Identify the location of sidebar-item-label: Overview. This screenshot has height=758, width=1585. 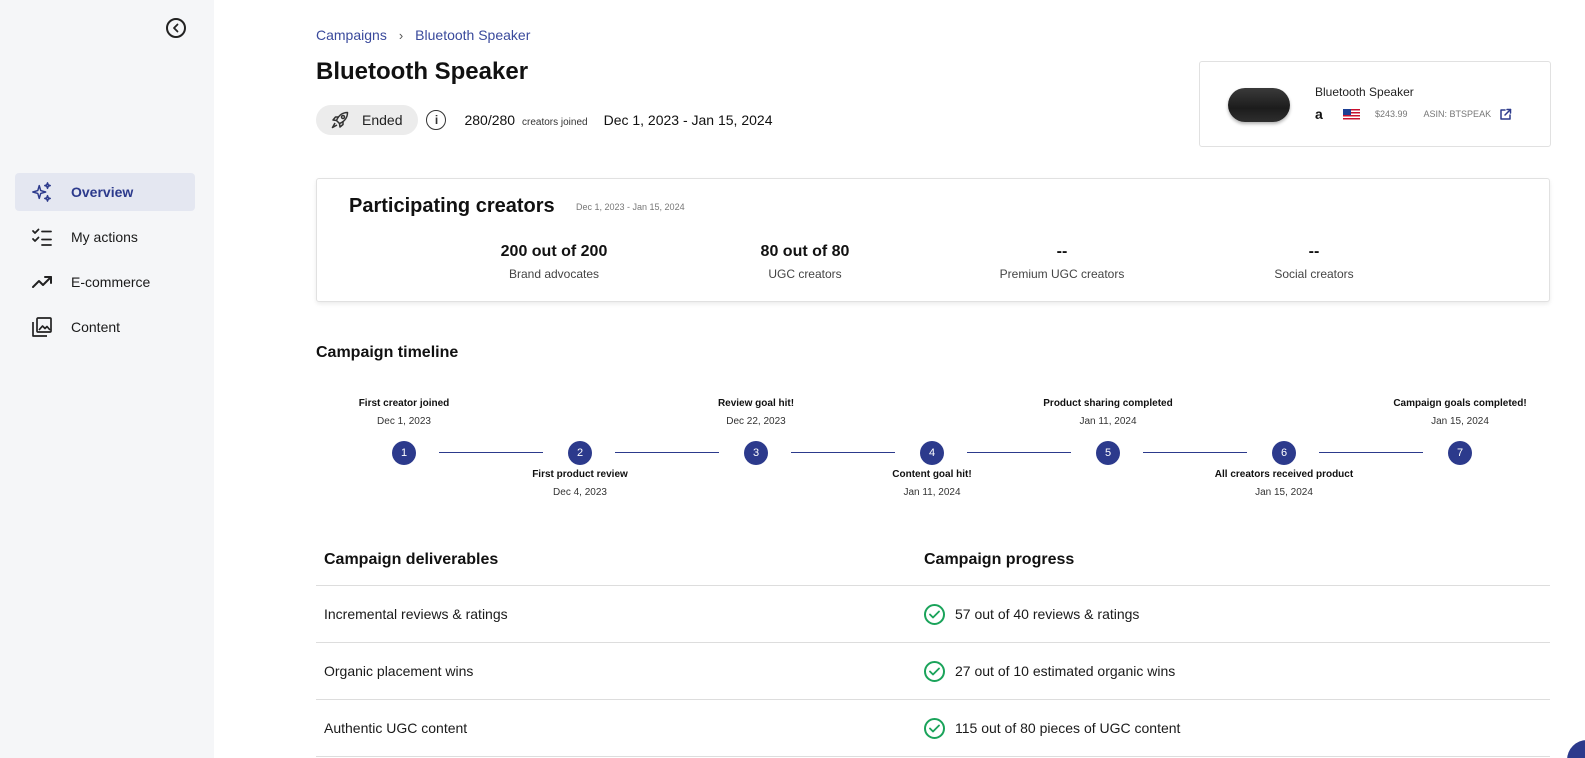
(102, 192).